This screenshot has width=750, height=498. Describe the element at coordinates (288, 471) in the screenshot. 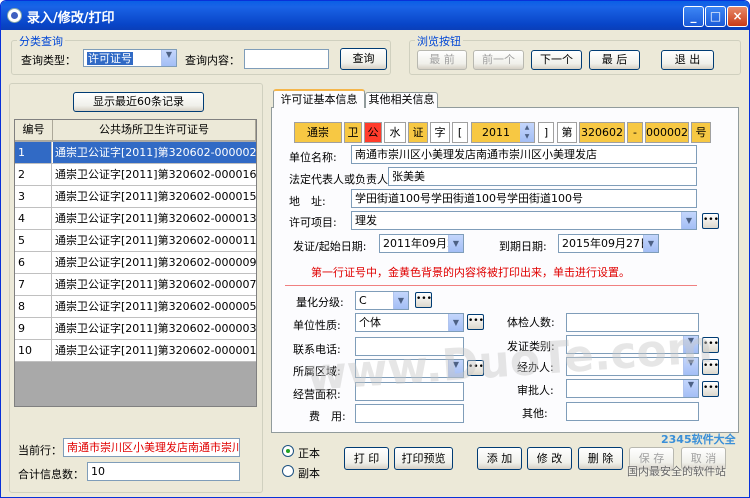

I see `copy-radio` at that location.